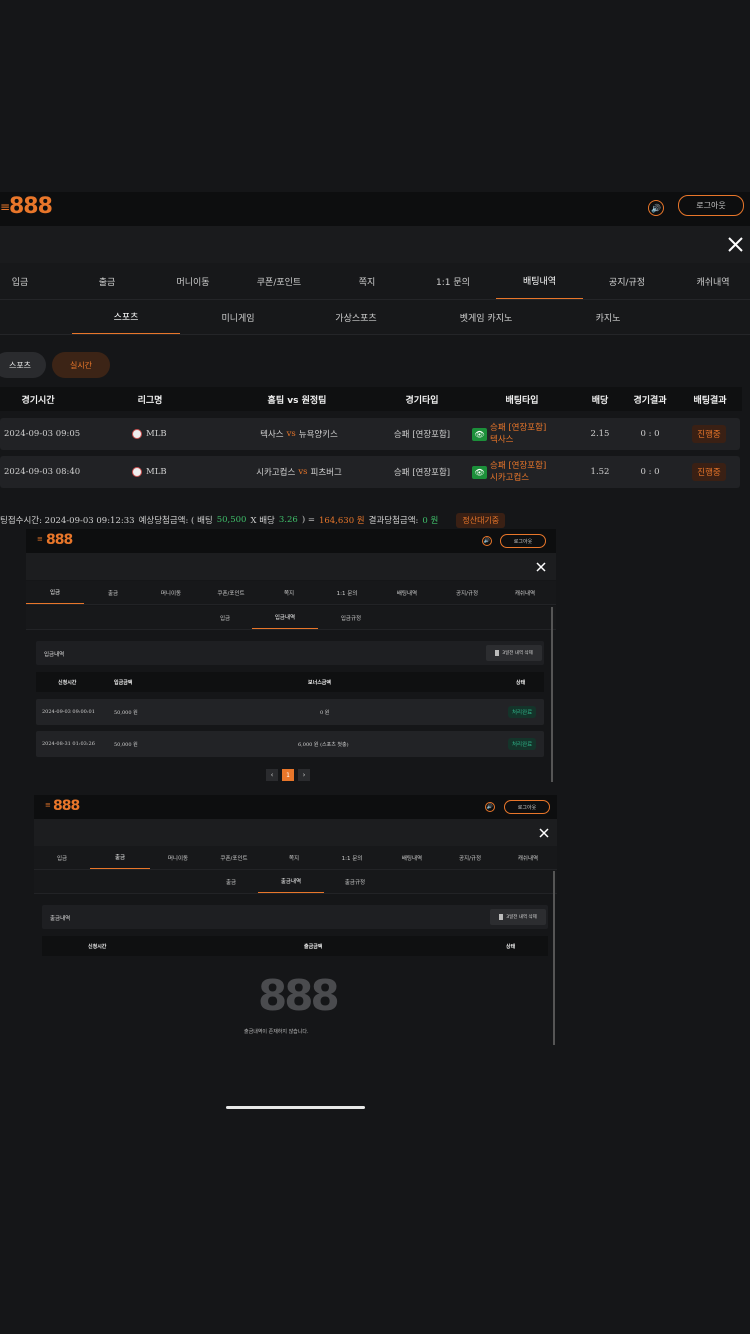 This screenshot has height=1334, width=750. Describe the element at coordinates (304, 775) in the screenshot. I see `next-page-button: ›` at that location.